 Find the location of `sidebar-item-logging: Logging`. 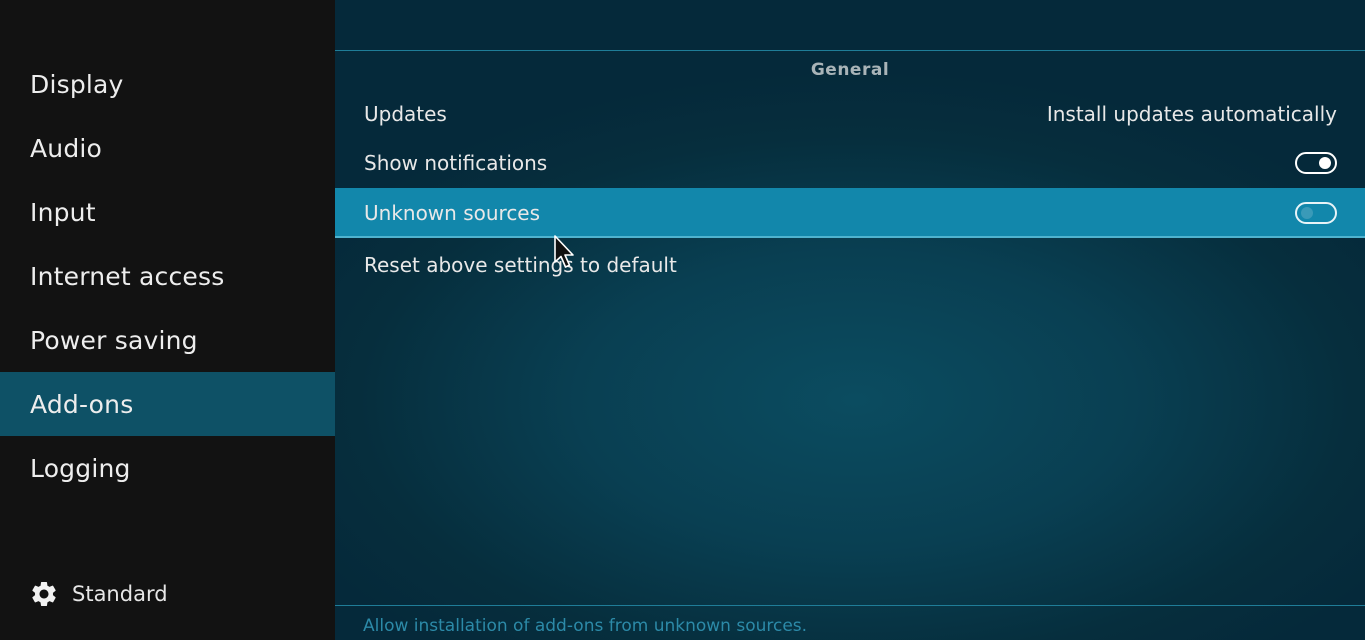

sidebar-item-logging: Logging is located at coordinates (167, 468).